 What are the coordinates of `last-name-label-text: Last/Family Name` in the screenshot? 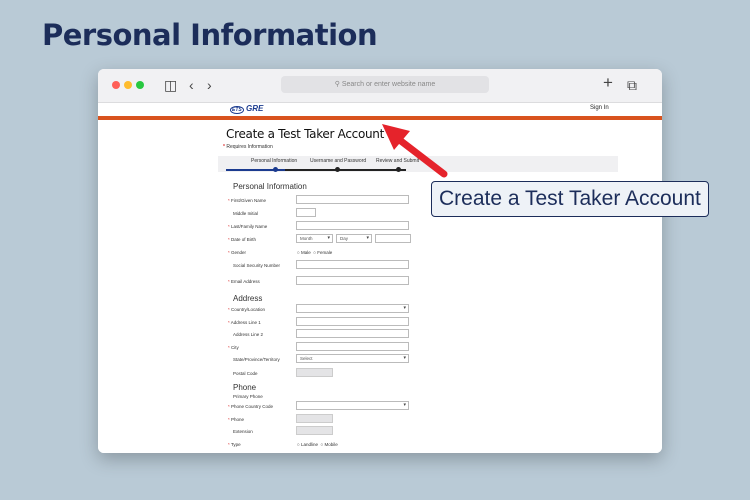 It's located at (249, 226).